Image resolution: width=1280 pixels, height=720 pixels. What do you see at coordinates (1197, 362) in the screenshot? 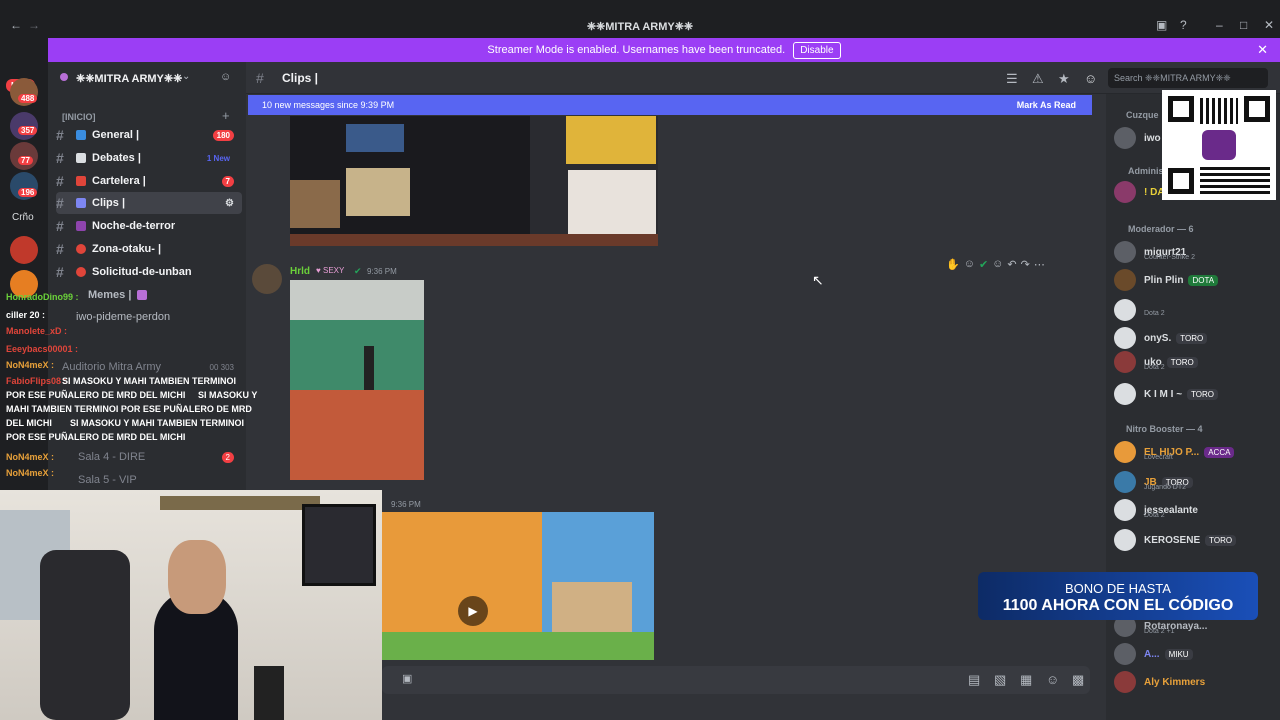
I see `member-item: uko TORO Dota 2` at bounding box center [1197, 362].